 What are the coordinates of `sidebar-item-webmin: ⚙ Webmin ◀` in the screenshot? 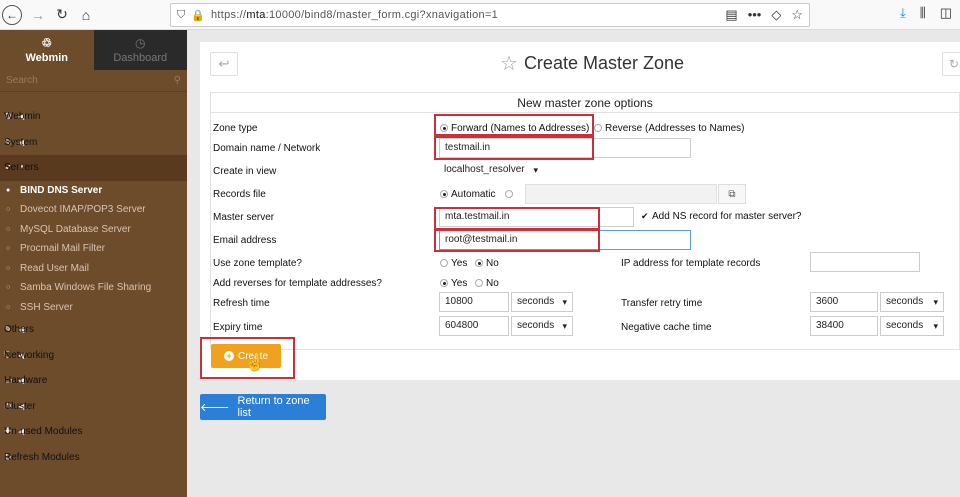 It's located at (93, 117).